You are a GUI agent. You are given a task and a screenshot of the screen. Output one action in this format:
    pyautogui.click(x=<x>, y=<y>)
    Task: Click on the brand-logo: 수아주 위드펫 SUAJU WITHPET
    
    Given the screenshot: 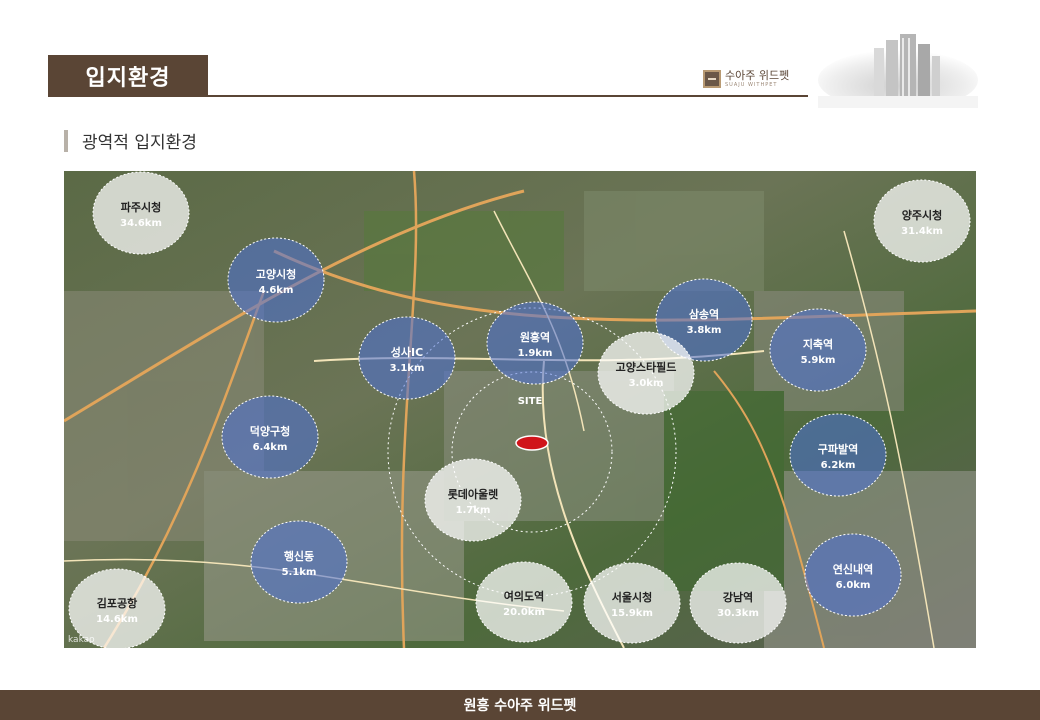 What is the action you would take?
    pyautogui.click(x=758, y=79)
    